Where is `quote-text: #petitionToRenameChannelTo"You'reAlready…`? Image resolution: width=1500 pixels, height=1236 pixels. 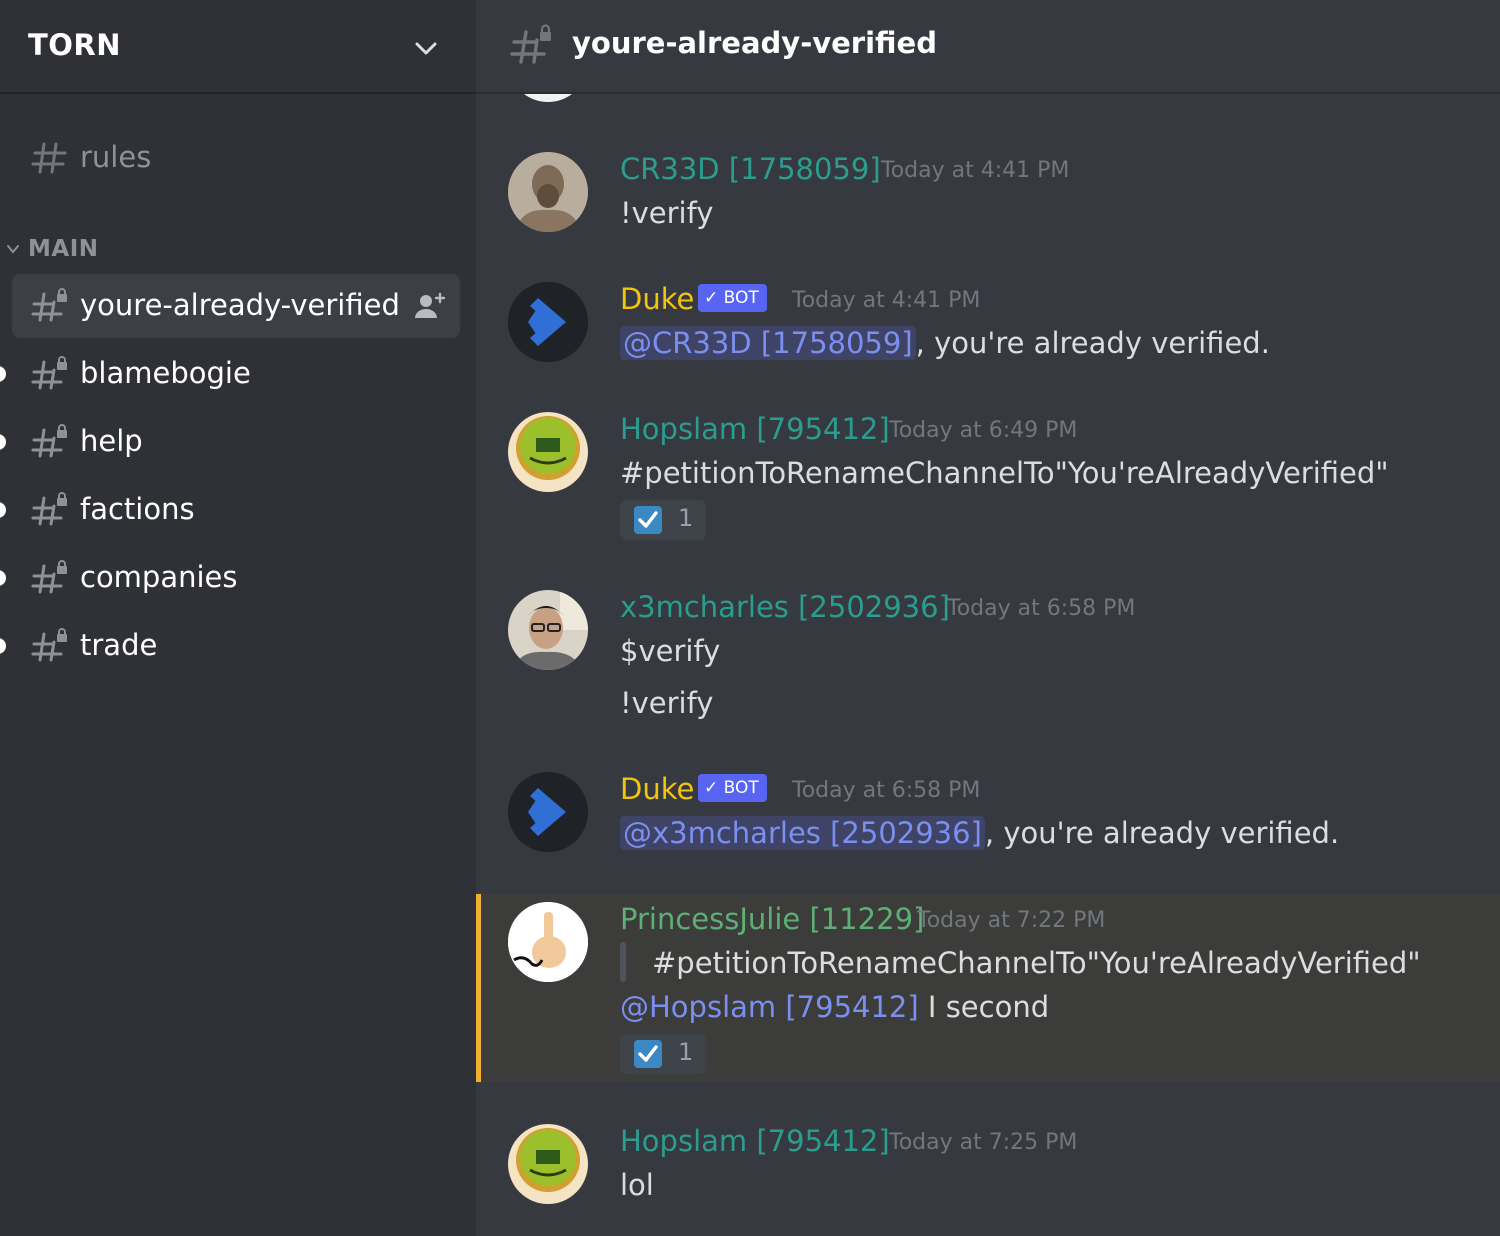
quote-text: #petitionToRenameChannelTo"You'reAlready… is located at coordinates (1036, 963).